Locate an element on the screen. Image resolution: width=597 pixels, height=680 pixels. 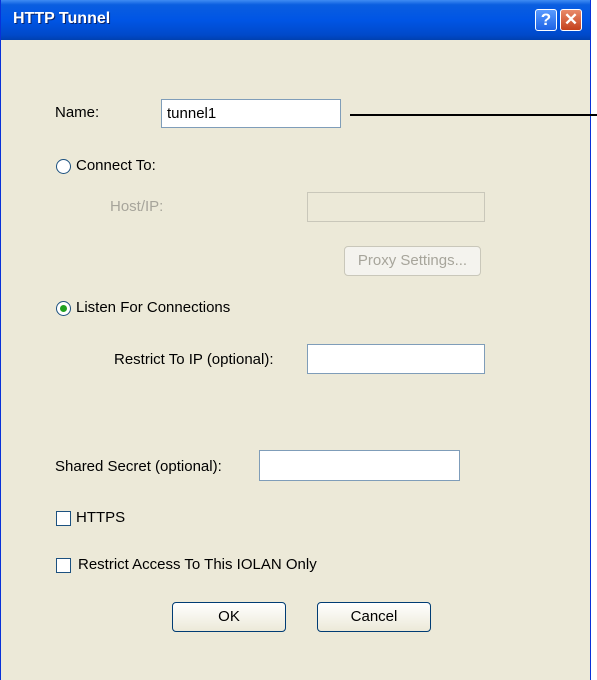
restrict-ip-label: Restrict To IP (optional): is located at coordinates (194, 359).